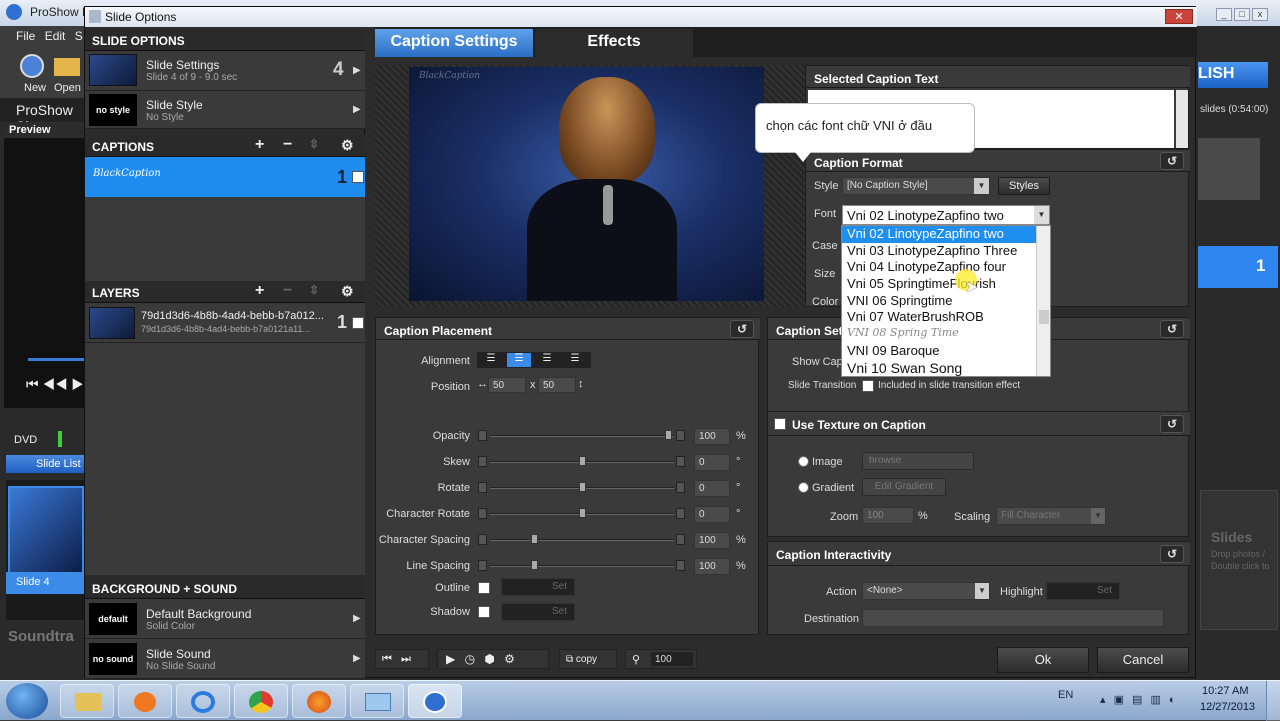  What do you see at coordinates (55, 384) in the screenshot?
I see `playback-controls-icon: ⏮ ◀◀ ▶` at bounding box center [55, 384].